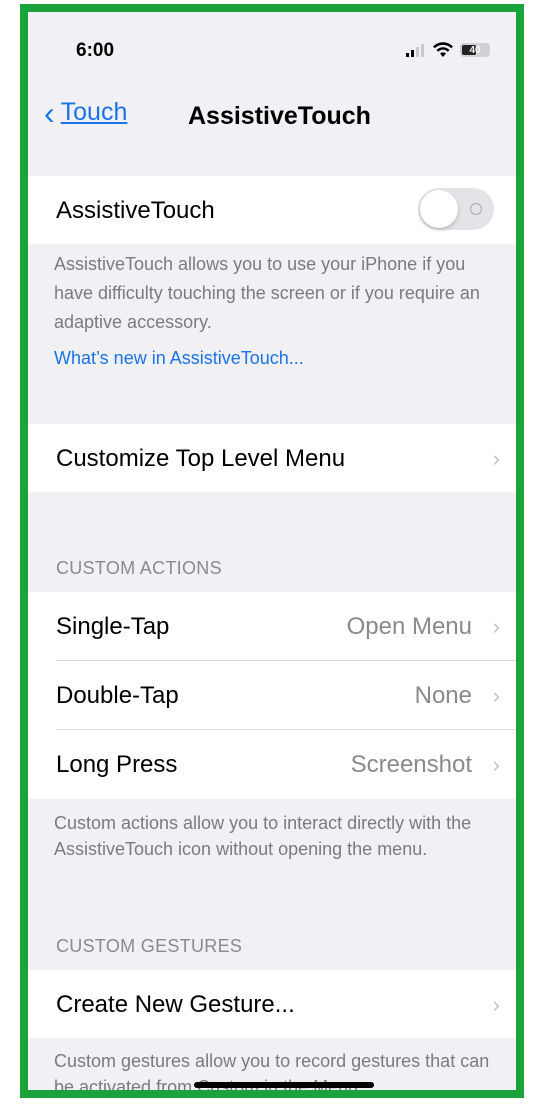 The width and height of the screenshot is (544, 1104). Describe the element at coordinates (272, 626) in the screenshot. I see `single-tap-row: Single-Tap Open Menu ›` at that location.